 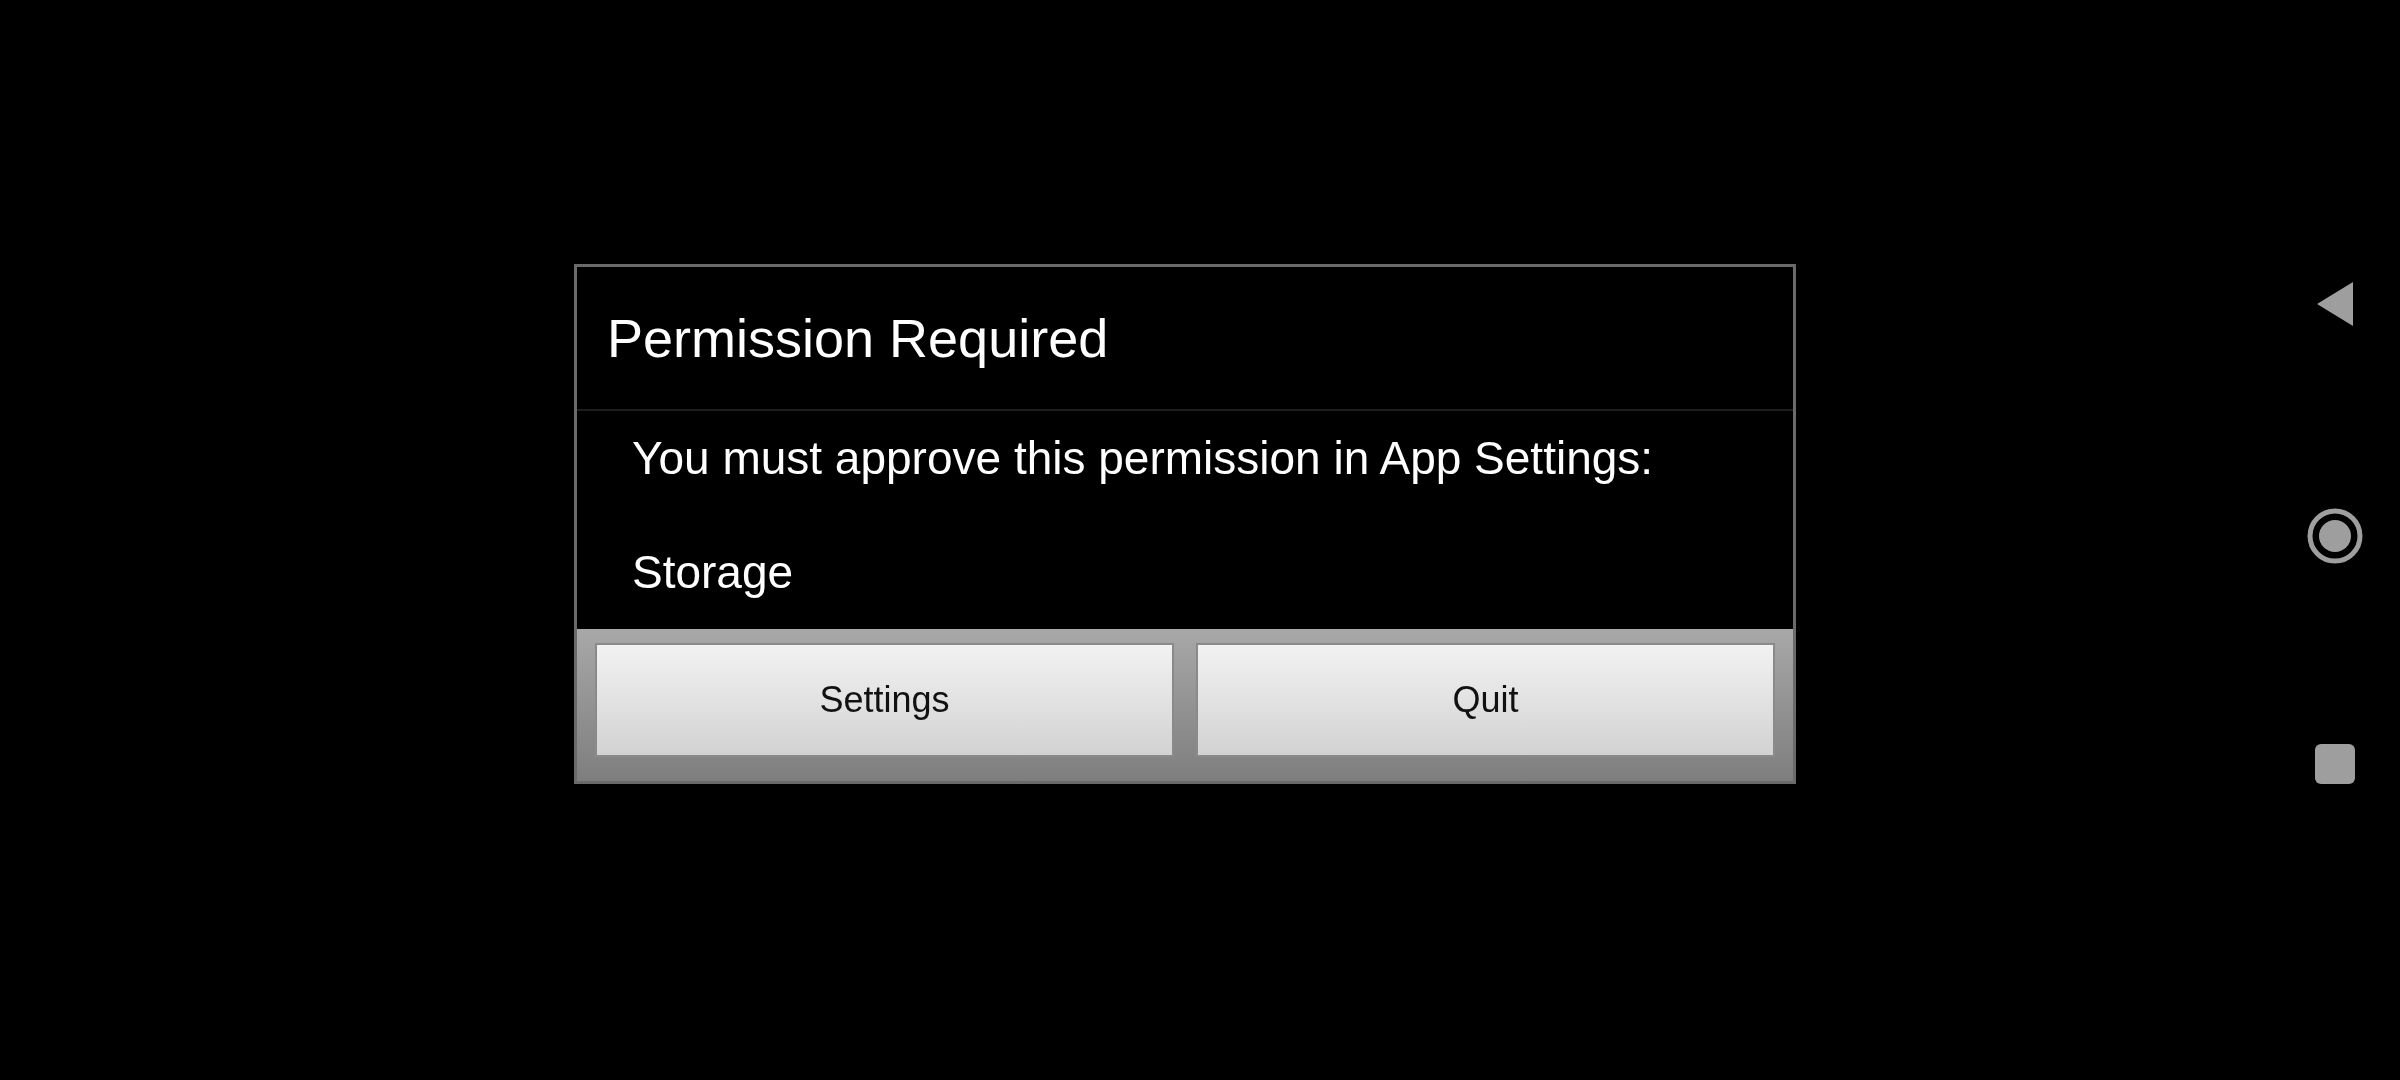 What do you see at coordinates (1185, 339) in the screenshot?
I see `dialog-title: Permission Required` at bounding box center [1185, 339].